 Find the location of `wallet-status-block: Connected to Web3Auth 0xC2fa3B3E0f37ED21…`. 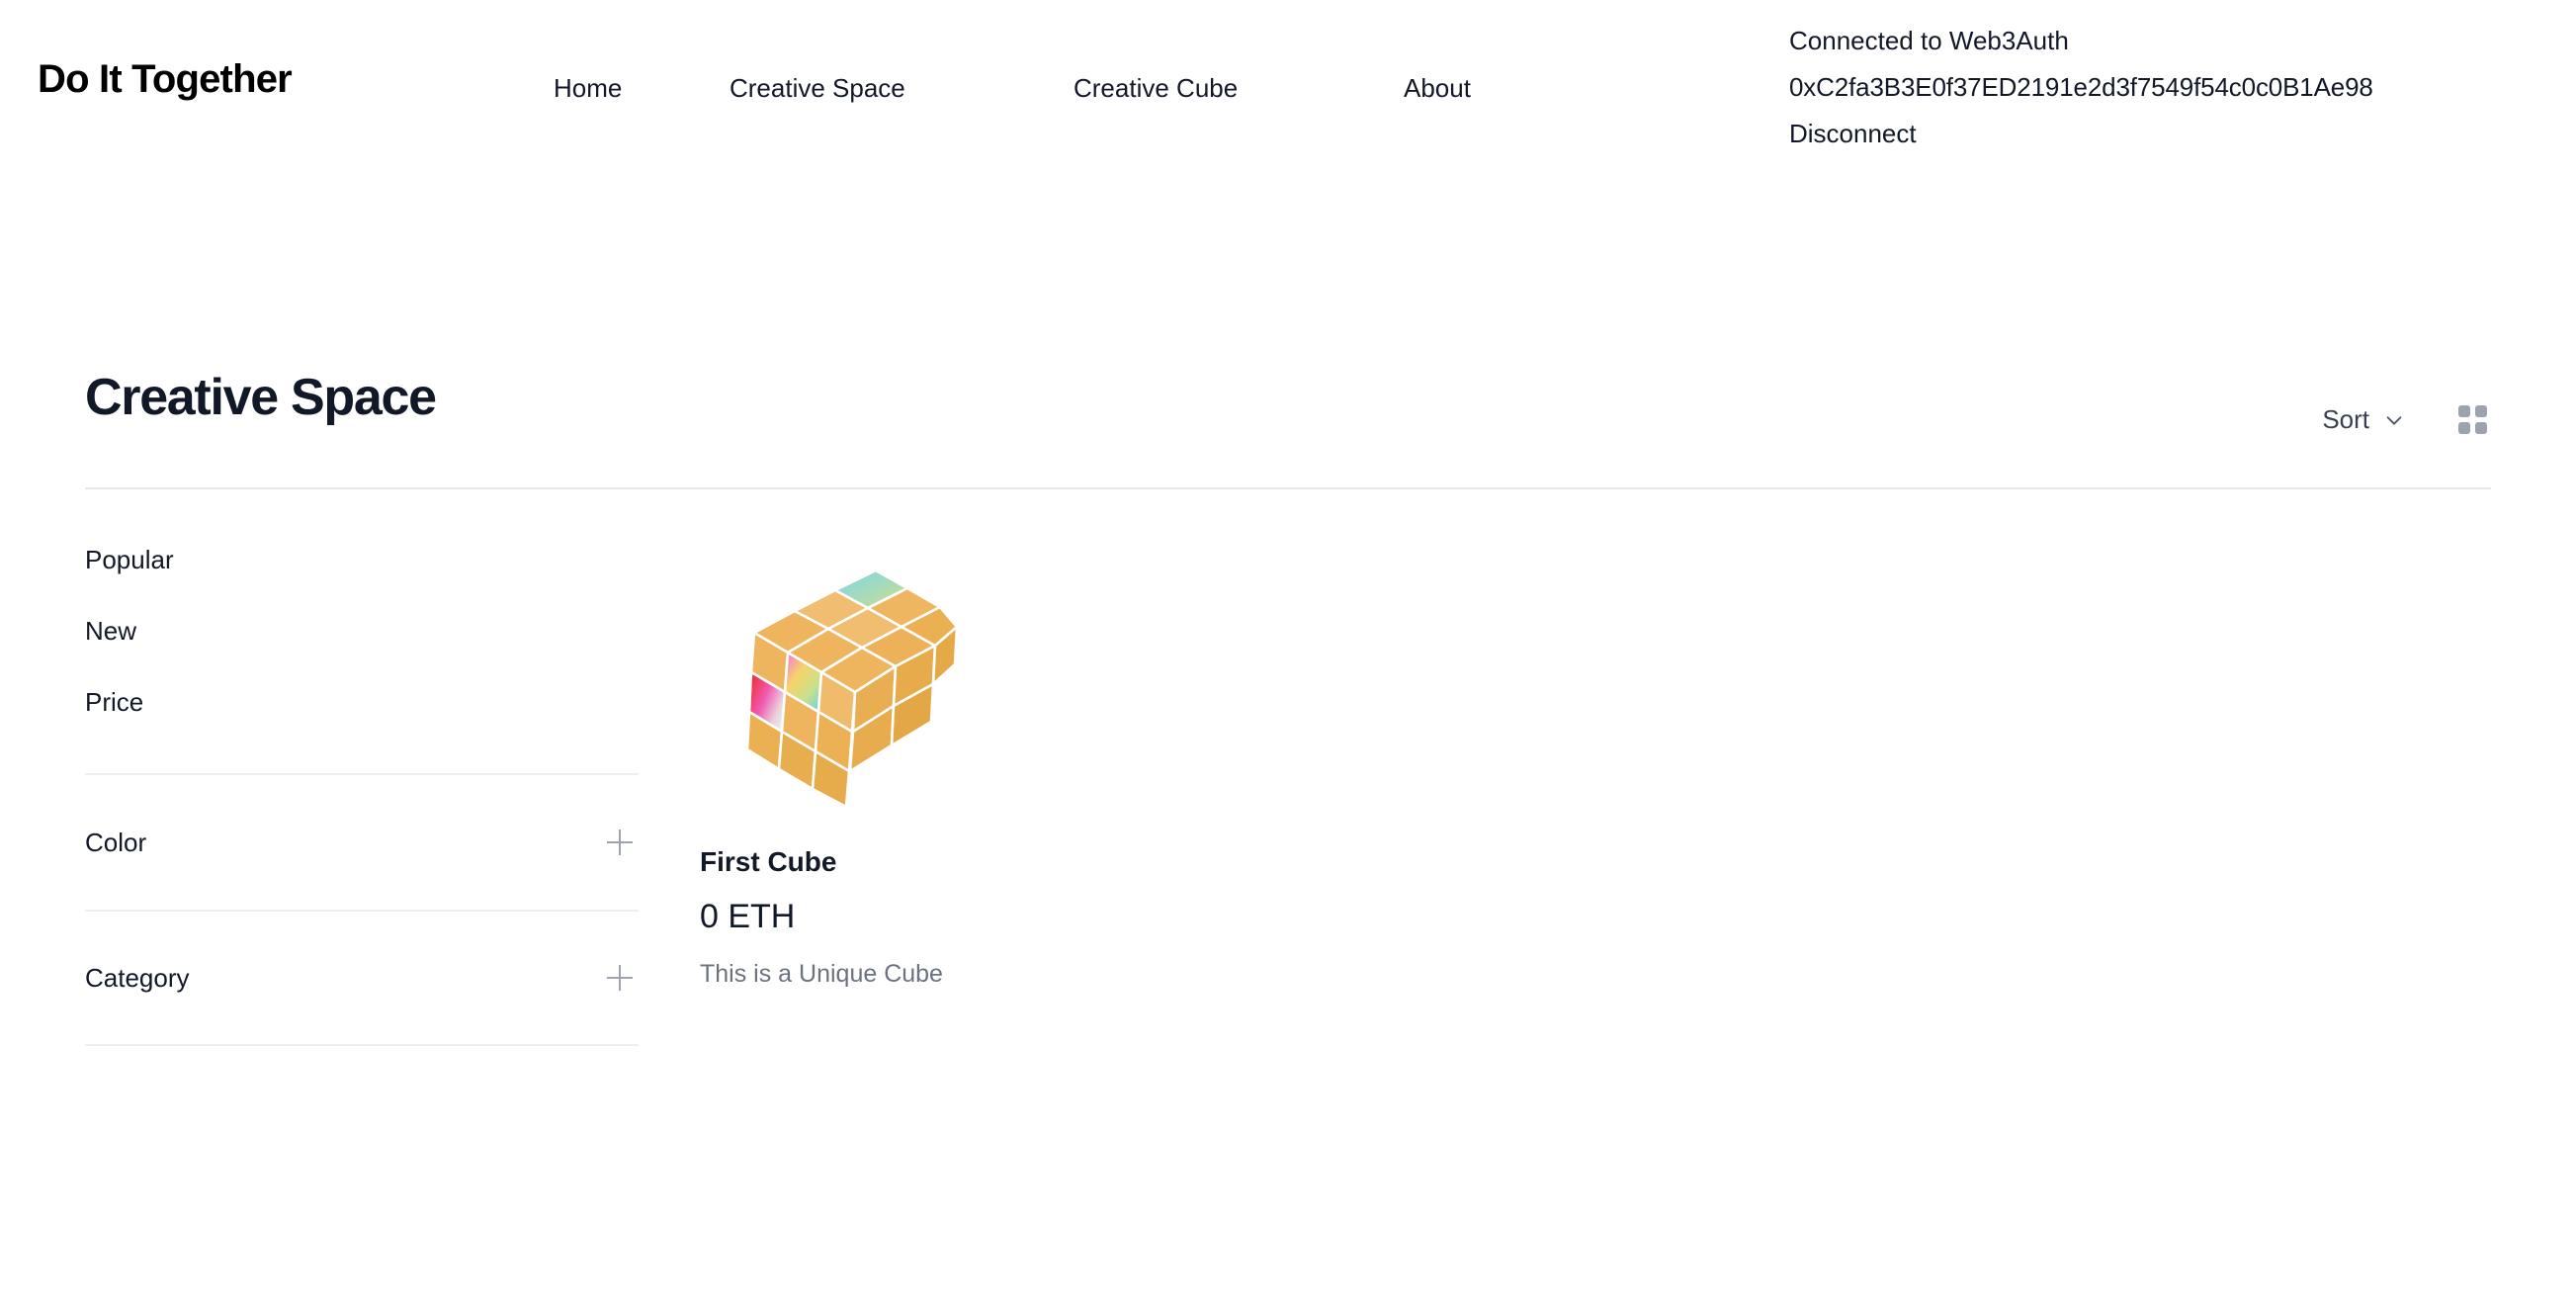

wallet-status-block: Connected to Web3Auth 0xC2fa3B3E0f37ED21… is located at coordinates (2174, 88).